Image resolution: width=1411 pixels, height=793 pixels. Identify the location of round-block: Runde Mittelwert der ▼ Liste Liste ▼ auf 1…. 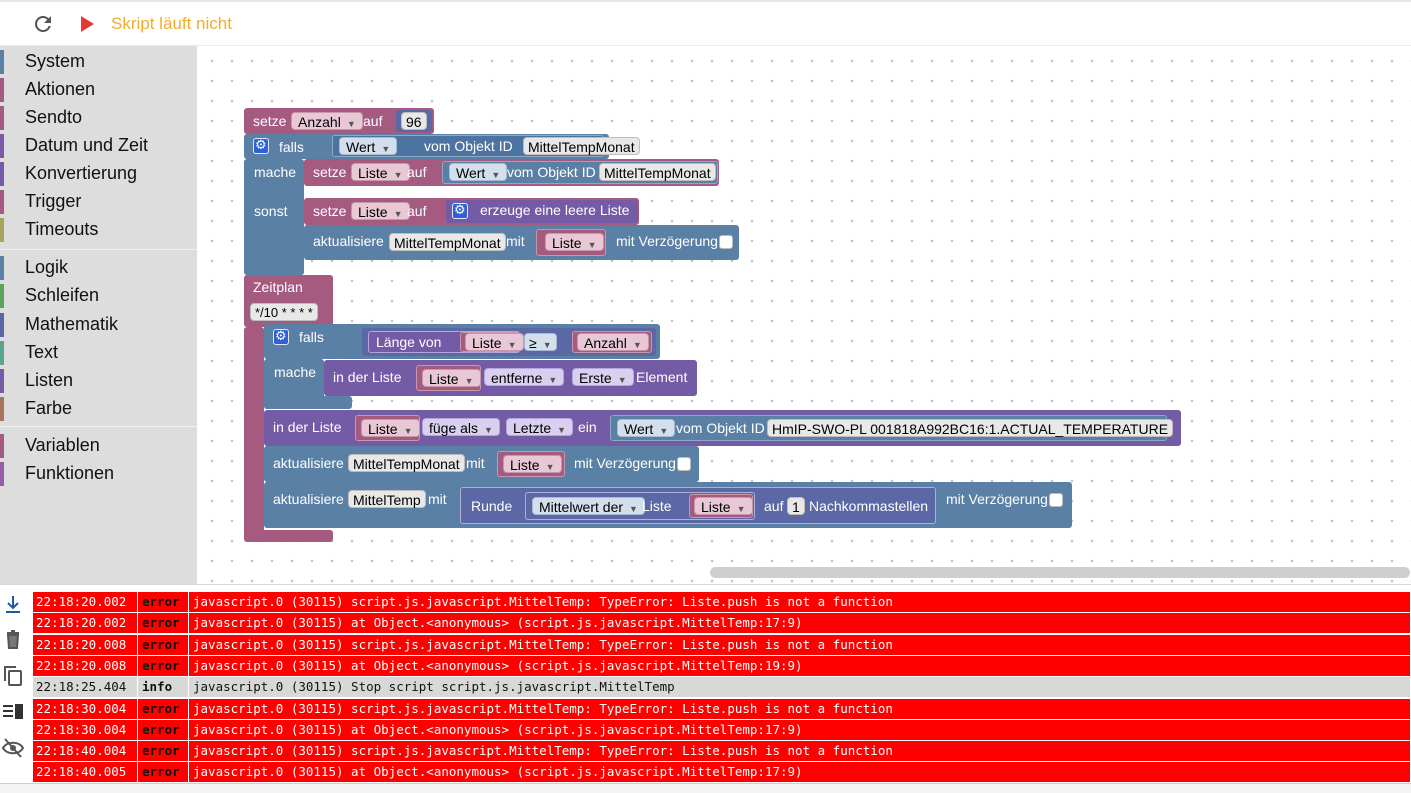
(698, 505).